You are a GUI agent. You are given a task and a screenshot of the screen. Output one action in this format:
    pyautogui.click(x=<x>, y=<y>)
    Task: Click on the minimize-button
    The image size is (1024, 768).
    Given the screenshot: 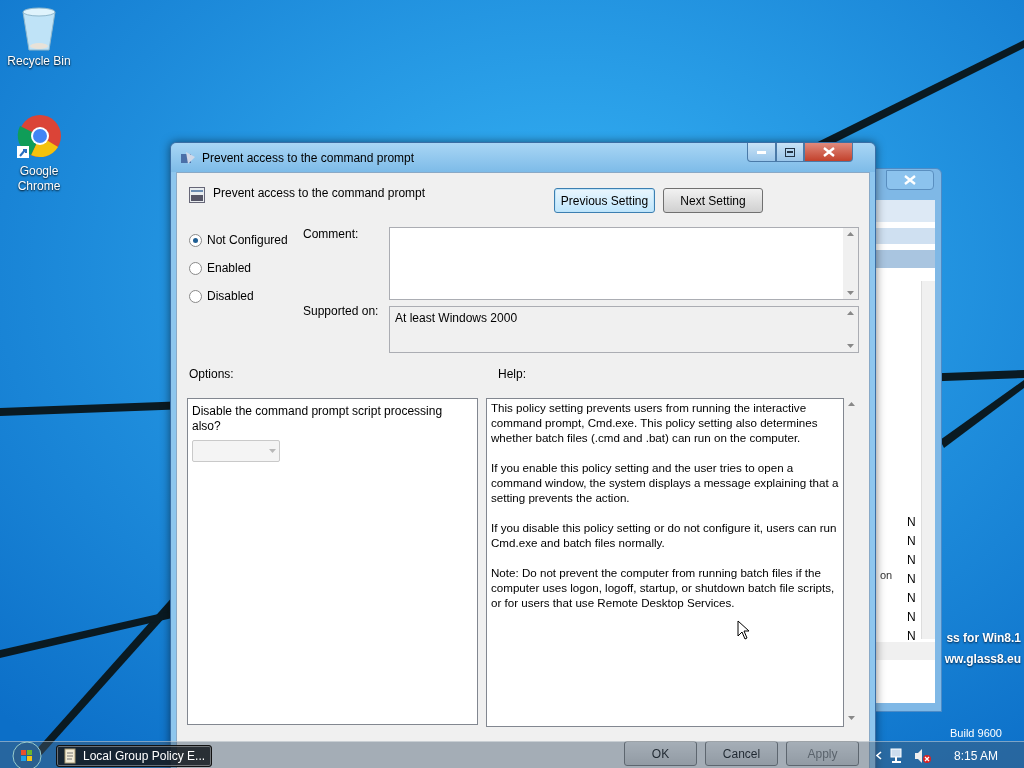 What is the action you would take?
    pyautogui.click(x=761, y=152)
    